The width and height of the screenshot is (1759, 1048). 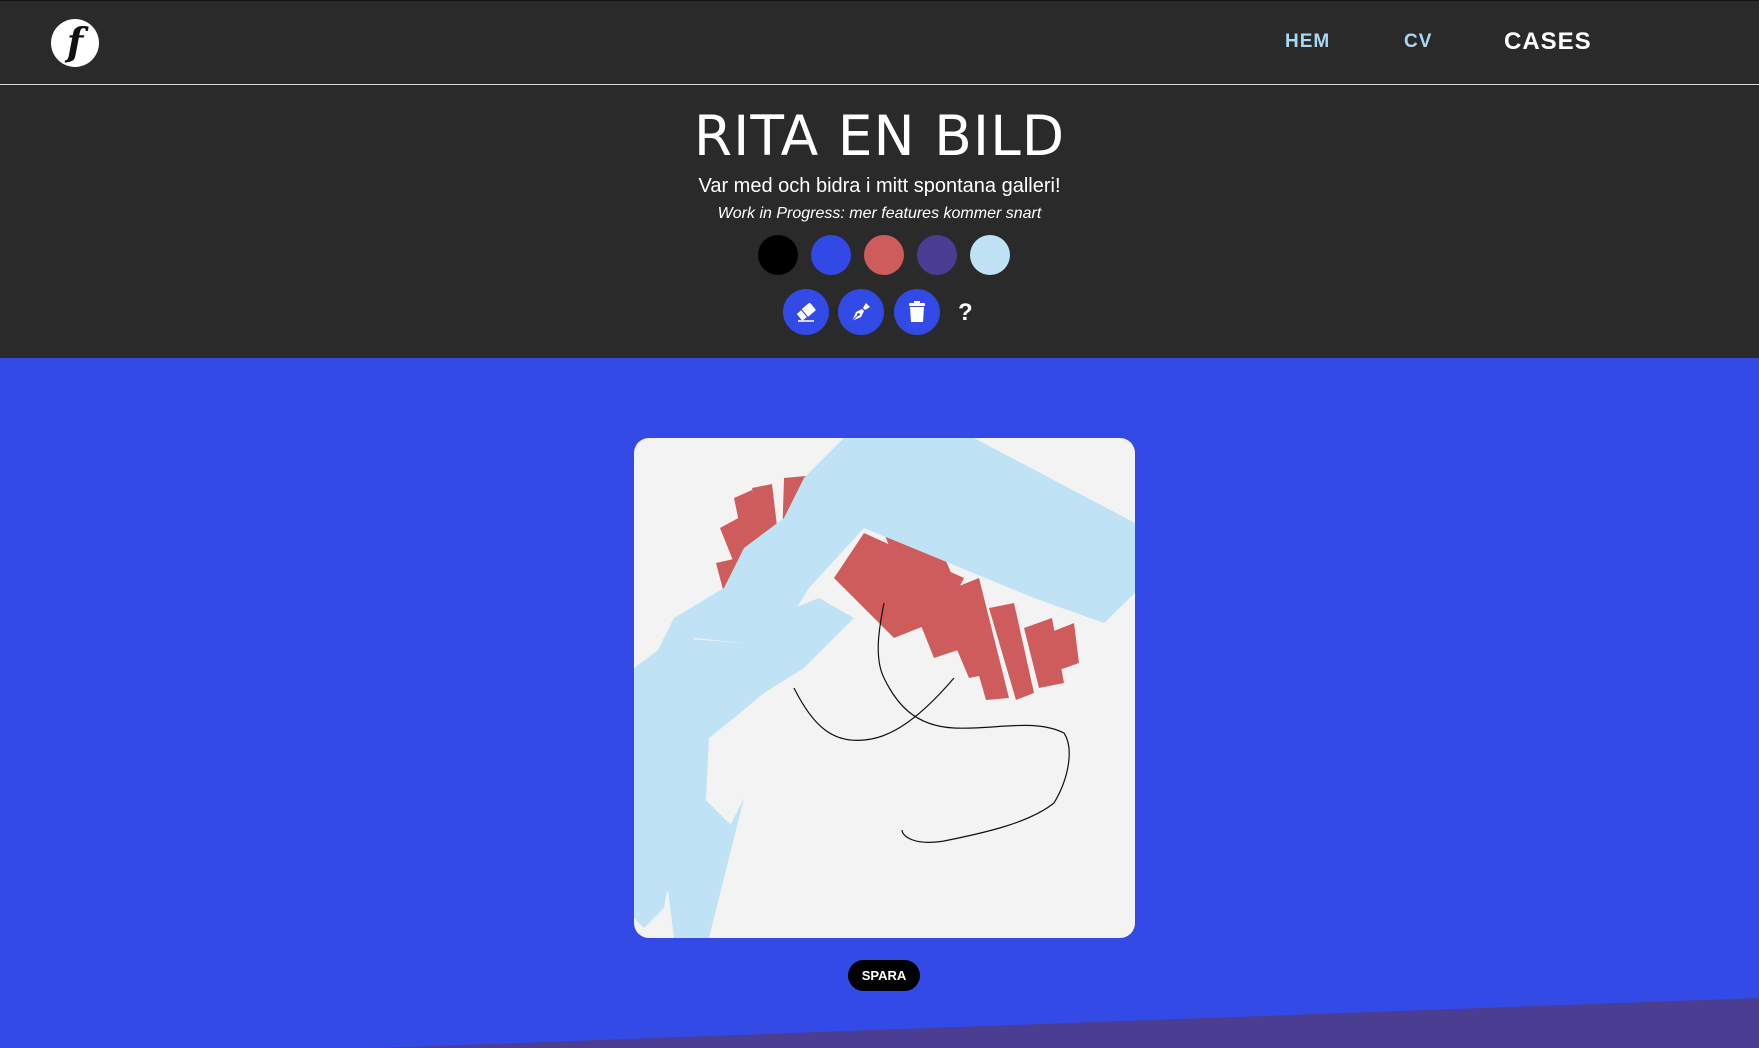 I want to click on canvas-drawing, so click(x=884, y=688).